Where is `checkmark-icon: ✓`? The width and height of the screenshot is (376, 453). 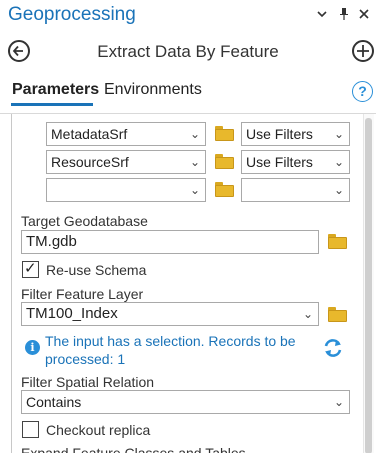
checkmark-icon: ✓ is located at coordinates (30, 268).